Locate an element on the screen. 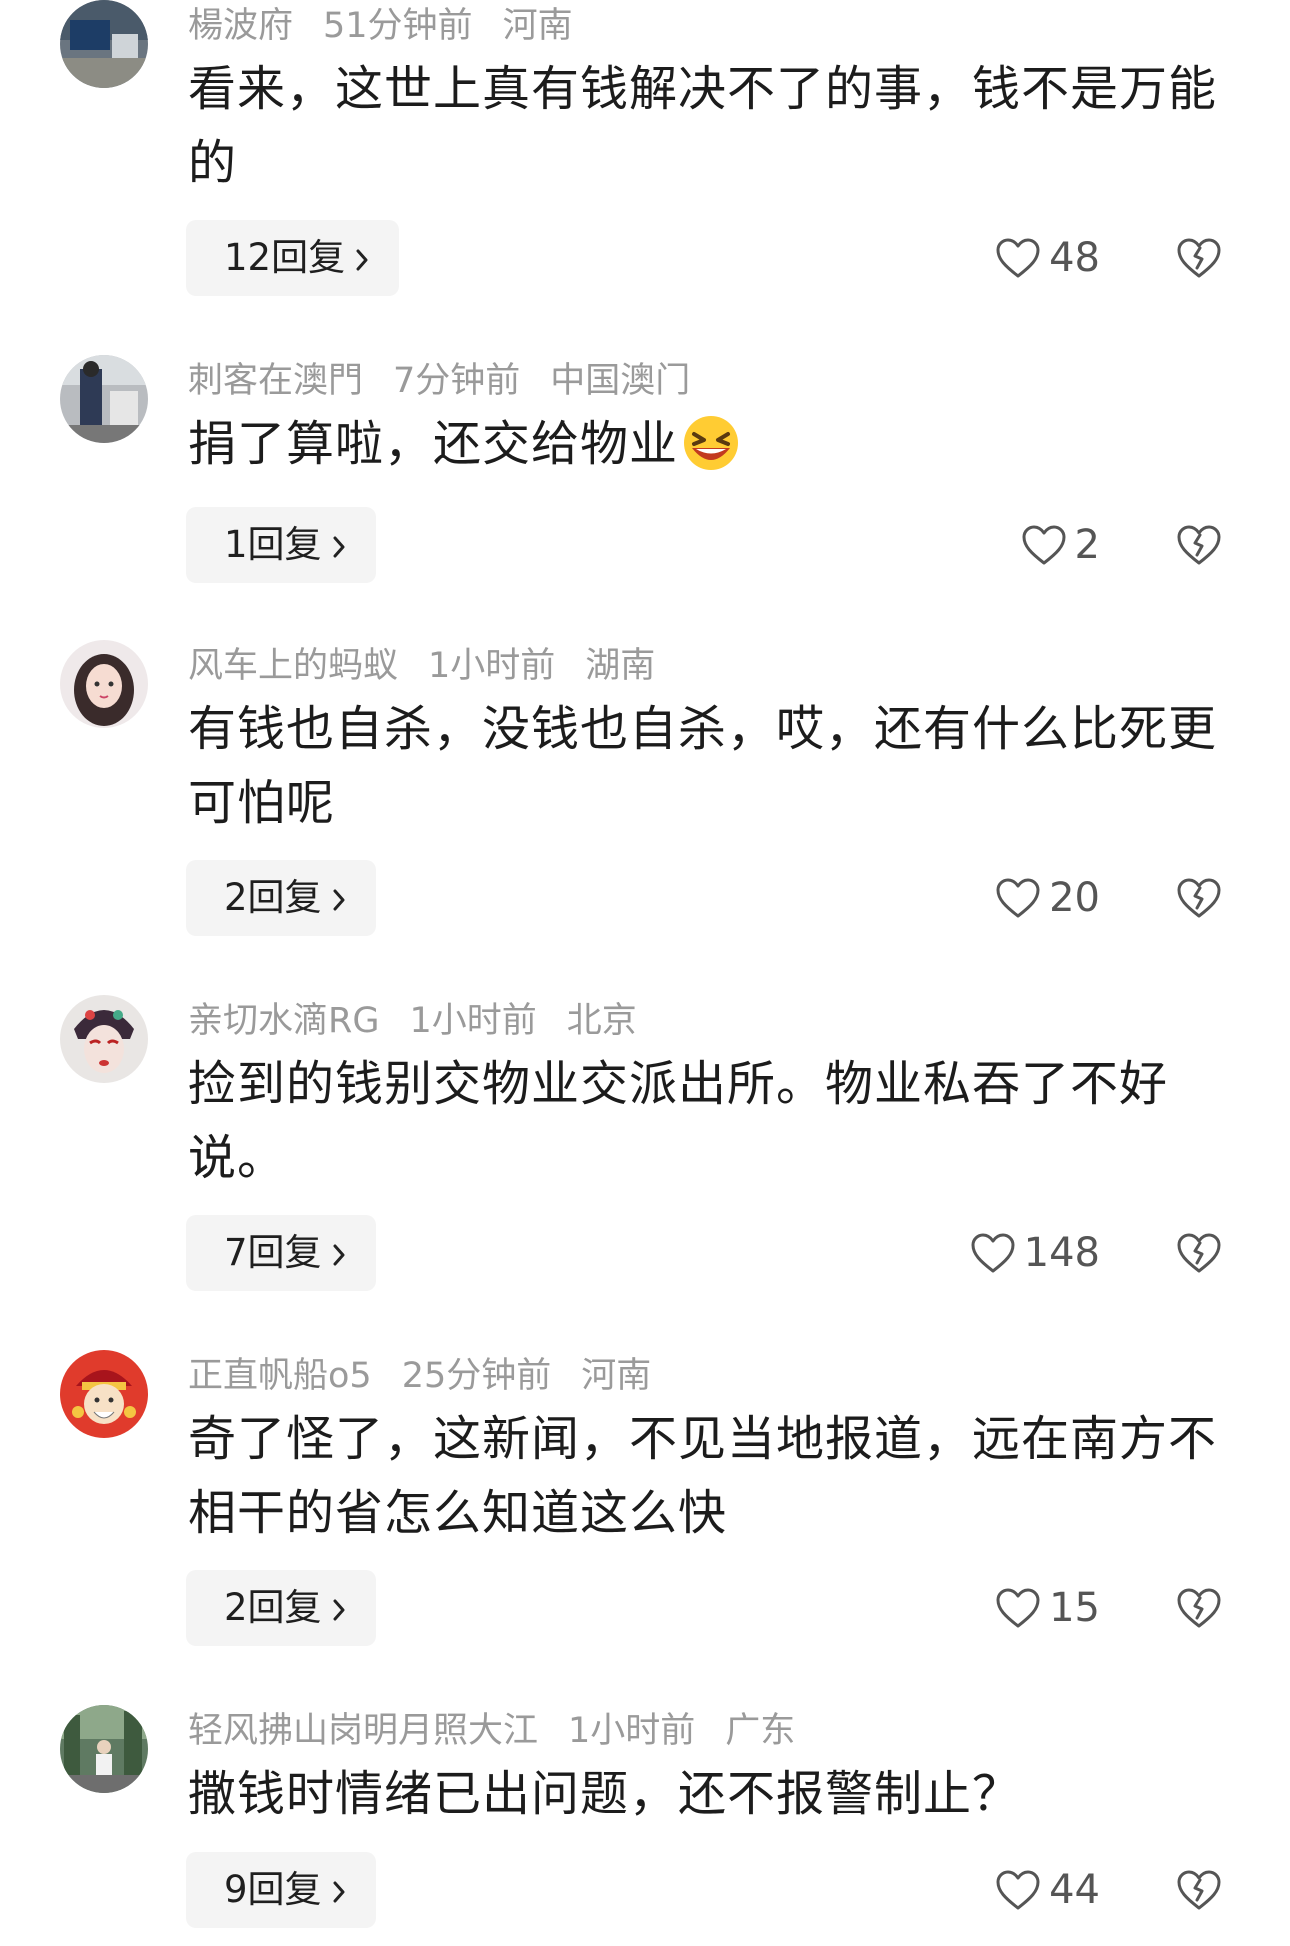 The width and height of the screenshot is (1290, 1946). replies-count: 9回复 is located at coordinates (273, 1889).